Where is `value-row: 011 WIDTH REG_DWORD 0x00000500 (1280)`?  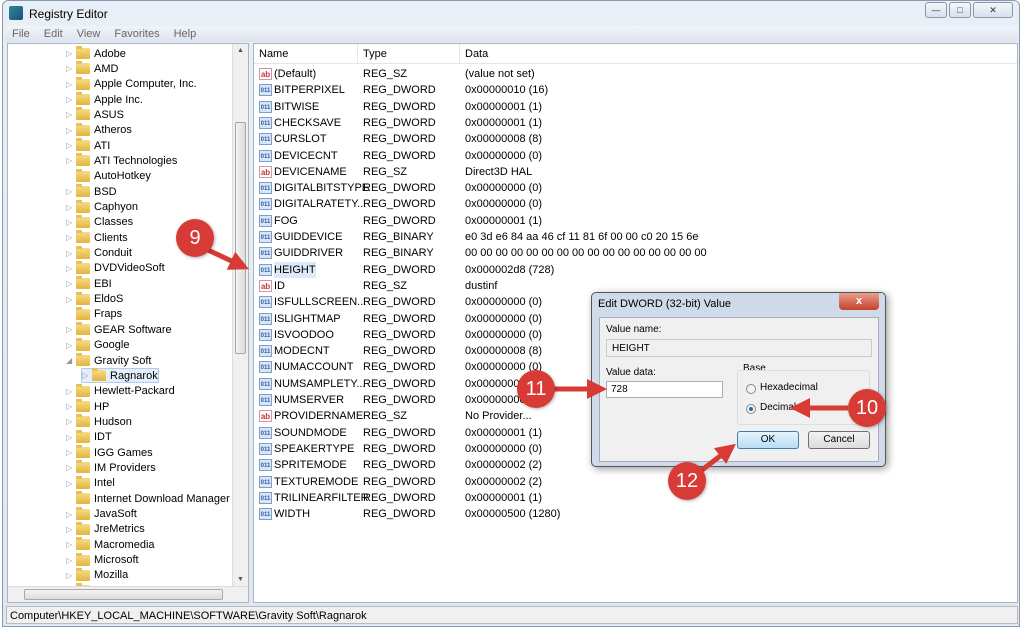 value-row: 011 WIDTH REG_DWORD 0x00000500 (1280) is located at coordinates (635, 514).